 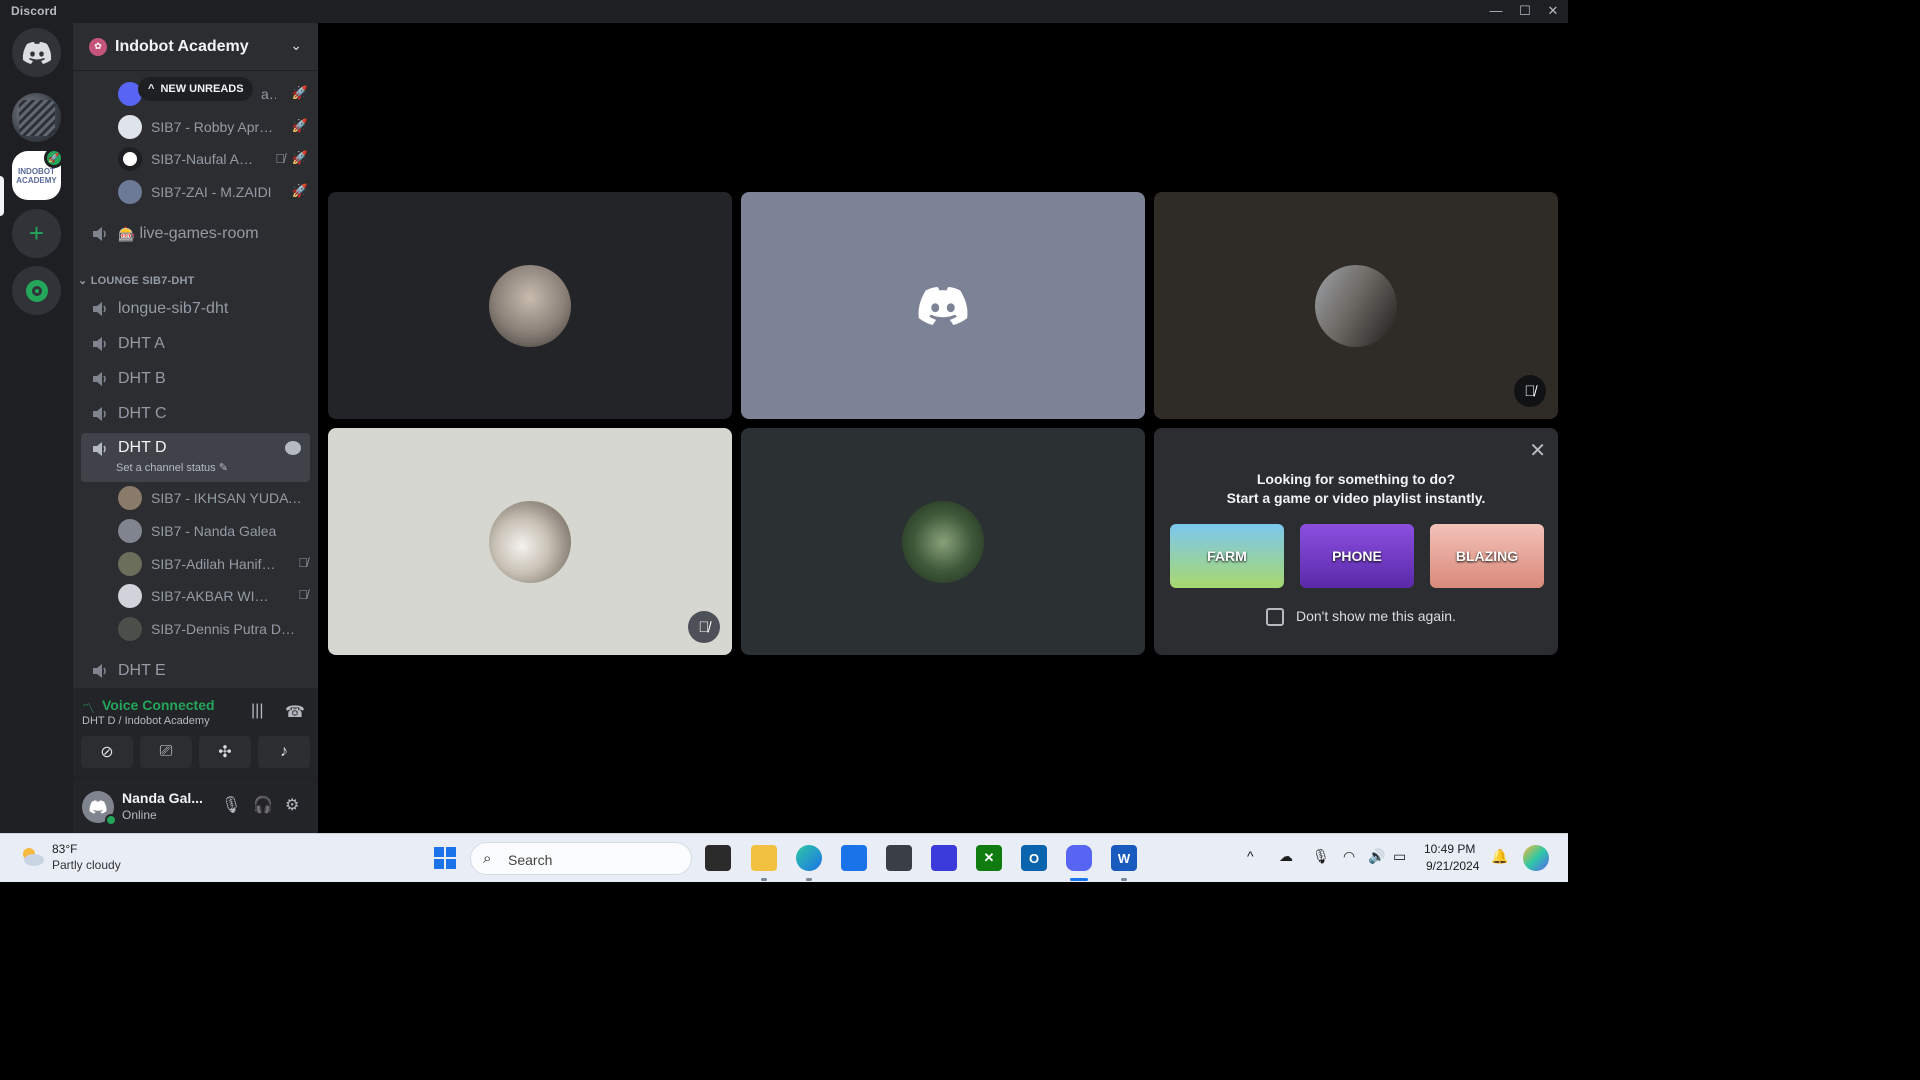 I want to click on disconnect-icon: ☎, so click(x=295, y=712).